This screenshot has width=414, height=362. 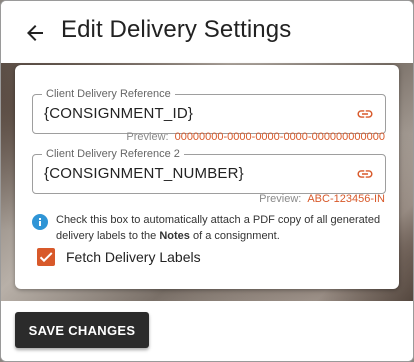 What do you see at coordinates (119, 113) in the screenshot?
I see `field-value: {CONSIGNMENT_ID}` at bounding box center [119, 113].